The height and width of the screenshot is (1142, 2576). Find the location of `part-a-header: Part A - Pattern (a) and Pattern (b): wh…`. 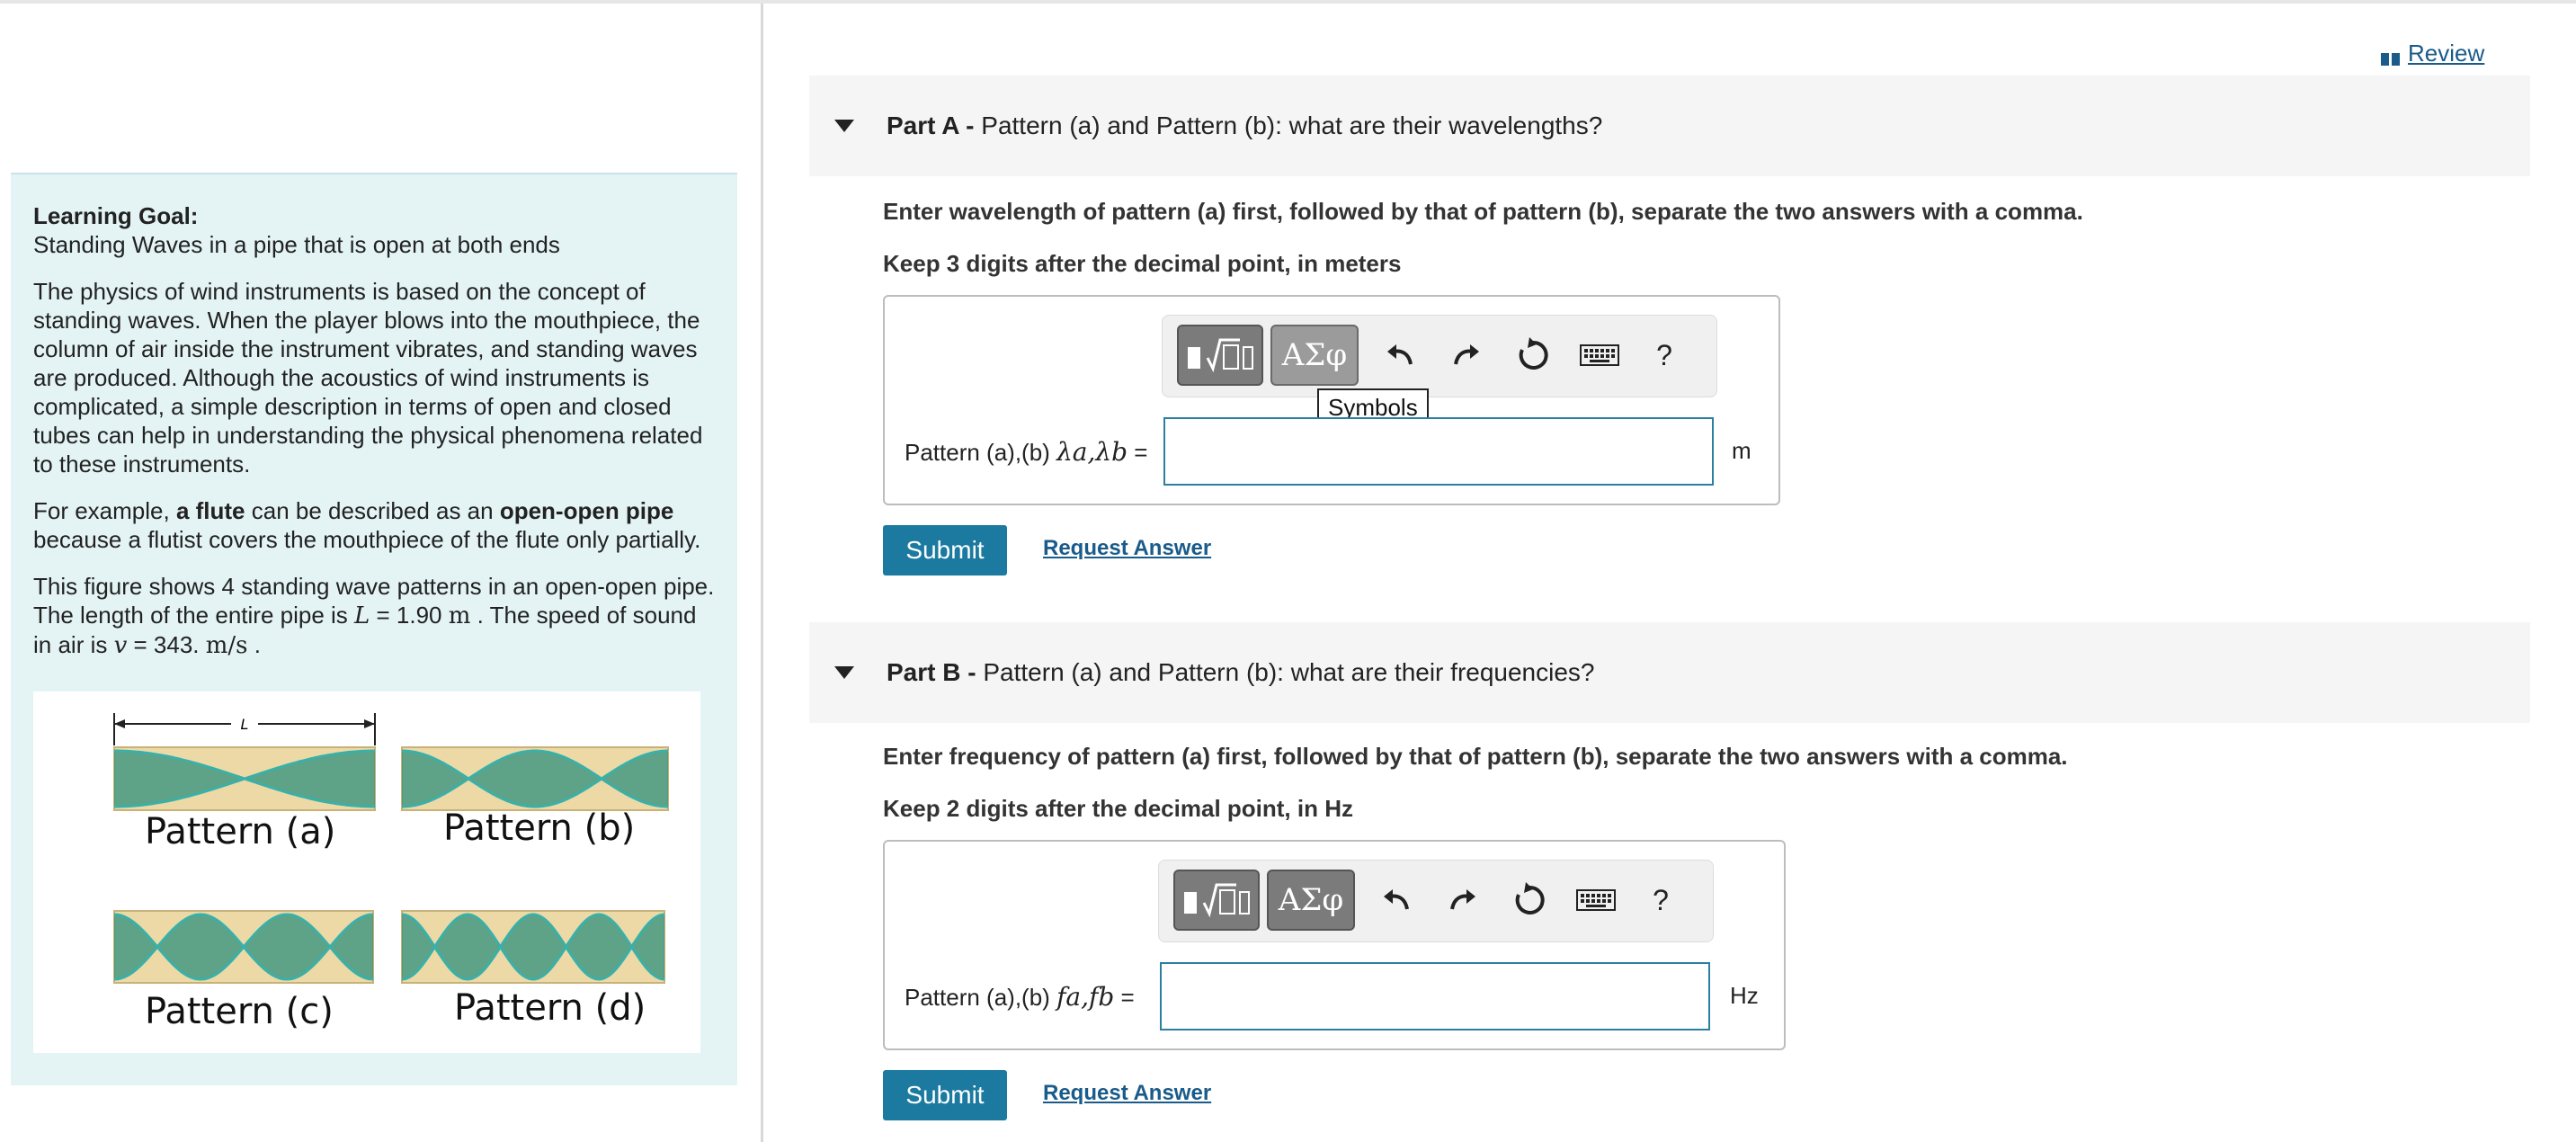

part-a-header: Part A - Pattern (a) and Pattern (b): wh… is located at coordinates (1669, 126).